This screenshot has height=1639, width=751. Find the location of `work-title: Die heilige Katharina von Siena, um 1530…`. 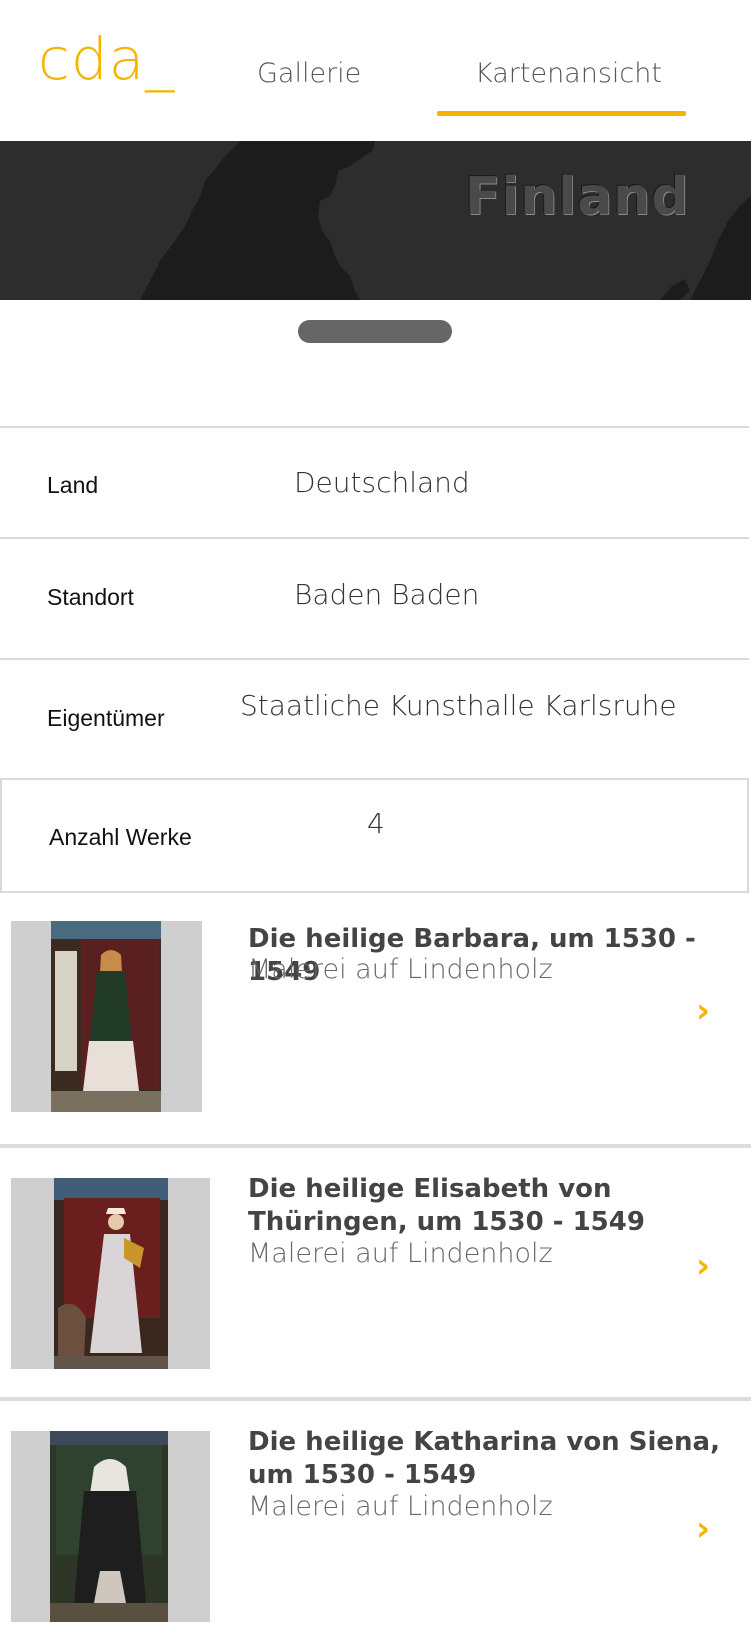

work-title: Die heilige Katharina von Siena, um 1530… is located at coordinates (484, 1458).